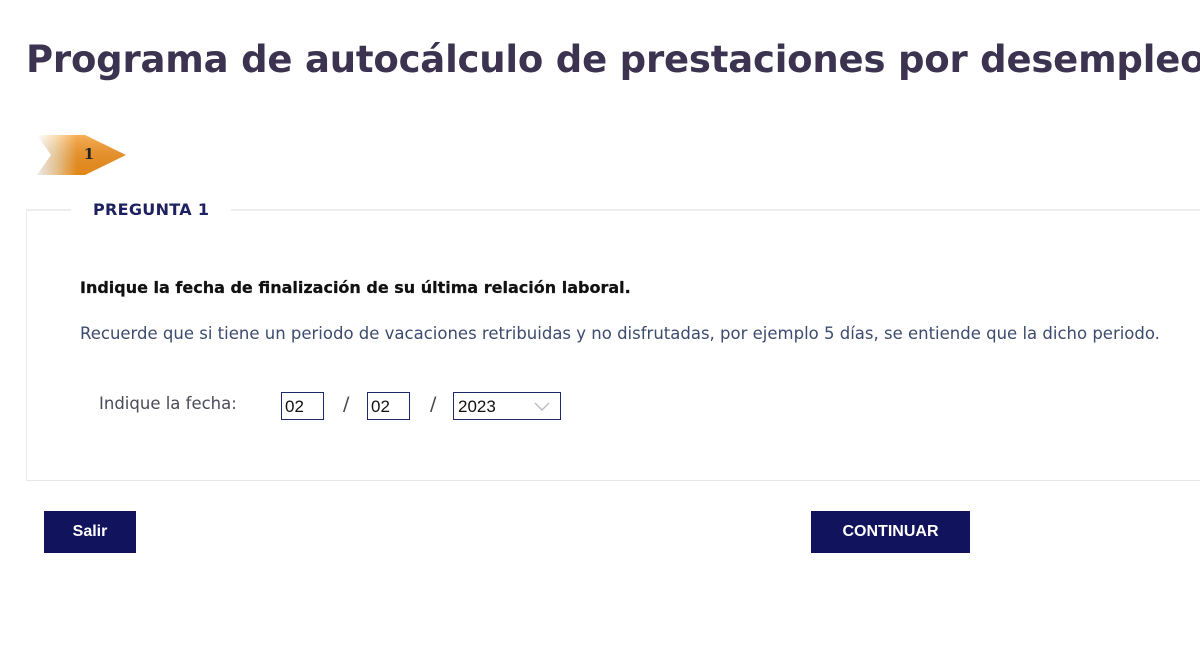 The height and width of the screenshot is (650, 1200). What do you see at coordinates (151, 210) in the screenshot?
I see `question-legend: PREGUNTA 1` at bounding box center [151, 210].